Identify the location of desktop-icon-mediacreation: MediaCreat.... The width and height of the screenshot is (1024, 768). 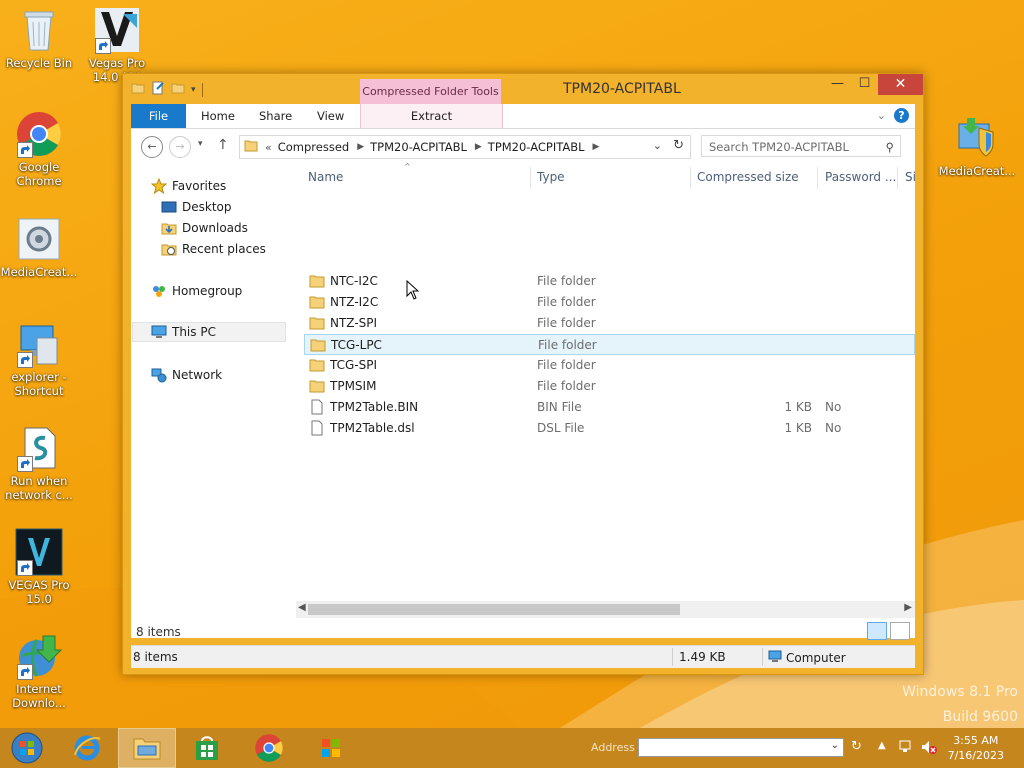
(39, 247).